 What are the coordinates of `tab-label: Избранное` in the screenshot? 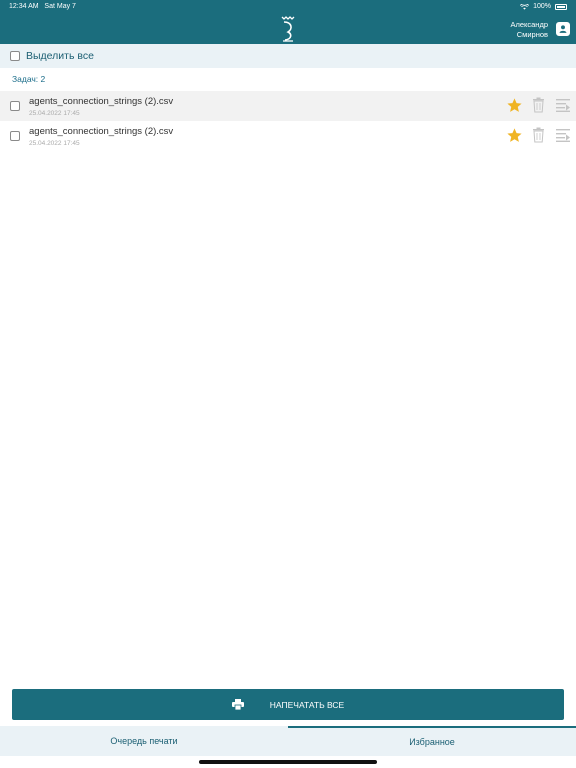 It's located at (432, 742).